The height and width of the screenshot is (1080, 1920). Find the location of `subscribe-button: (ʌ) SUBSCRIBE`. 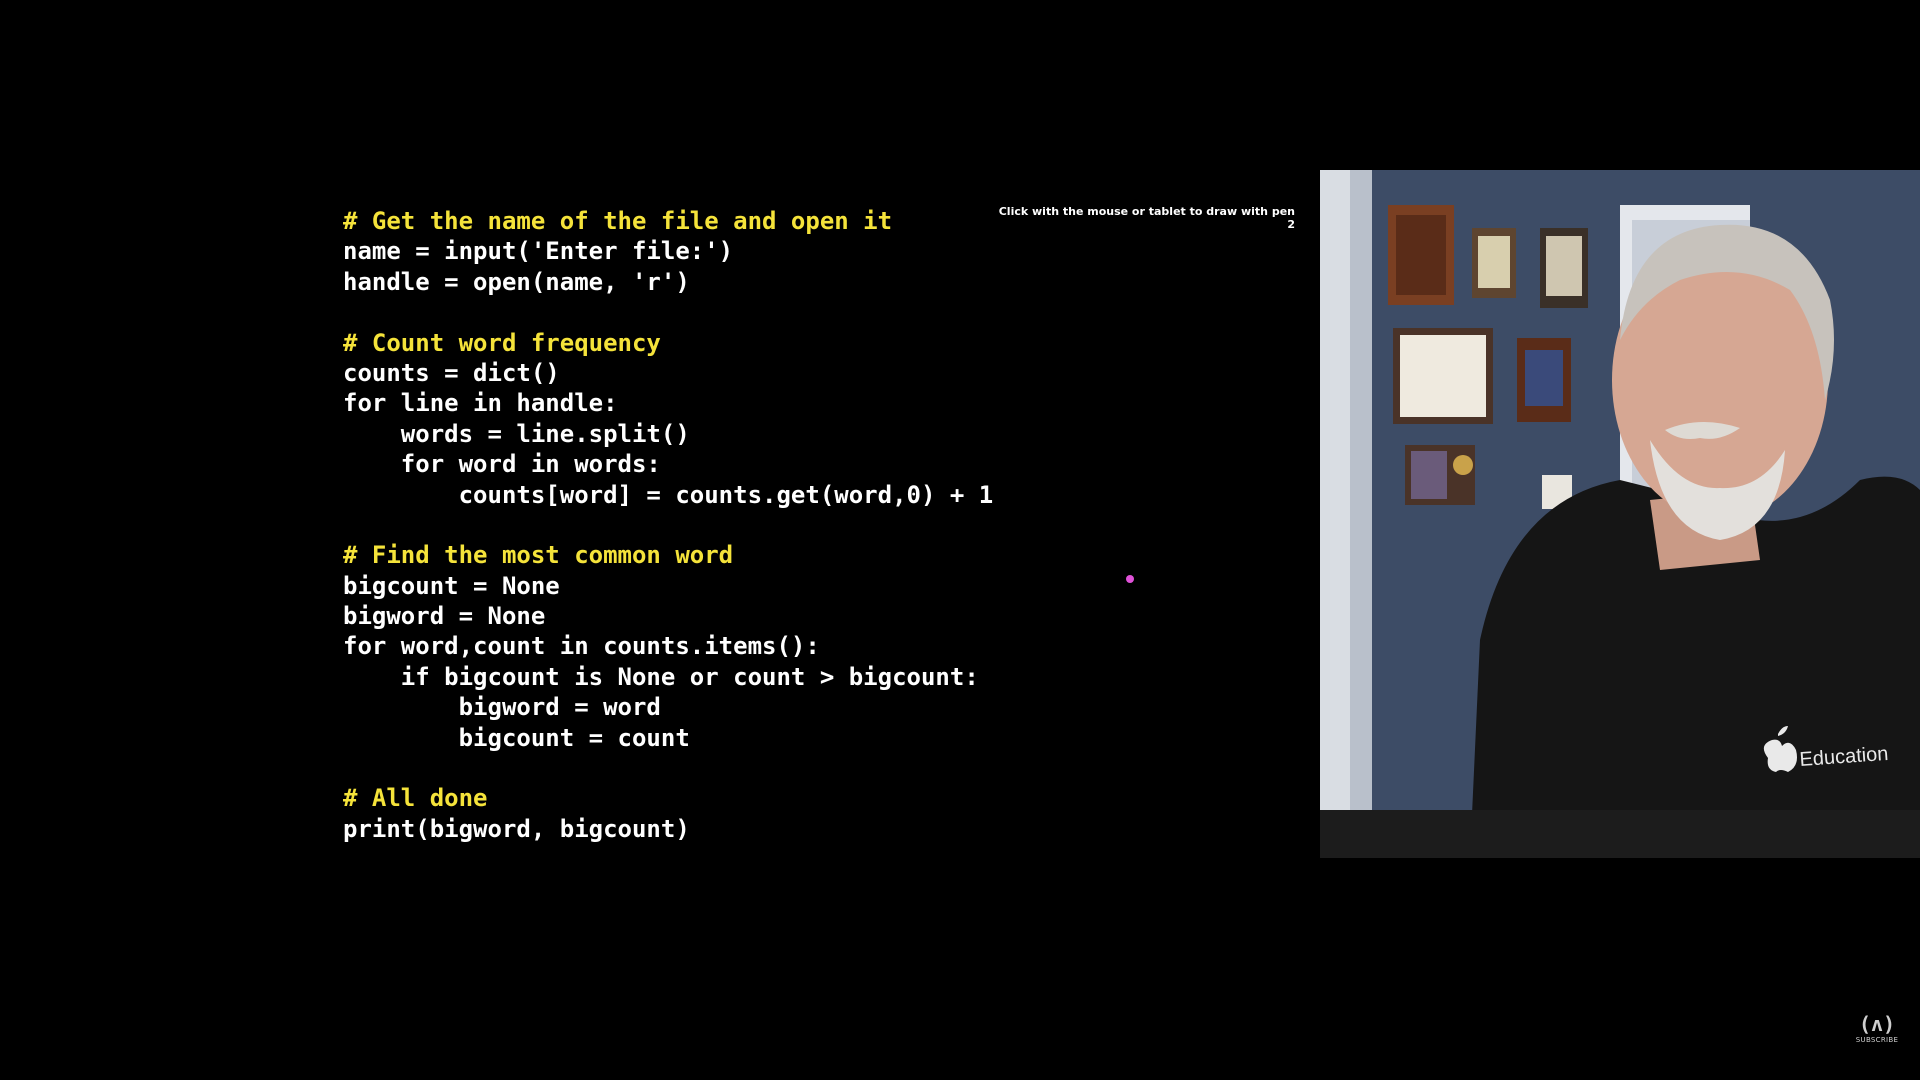

subscribe-button: (ʌ) SUBSCRIBE is located at coordinates (1877, 1035).